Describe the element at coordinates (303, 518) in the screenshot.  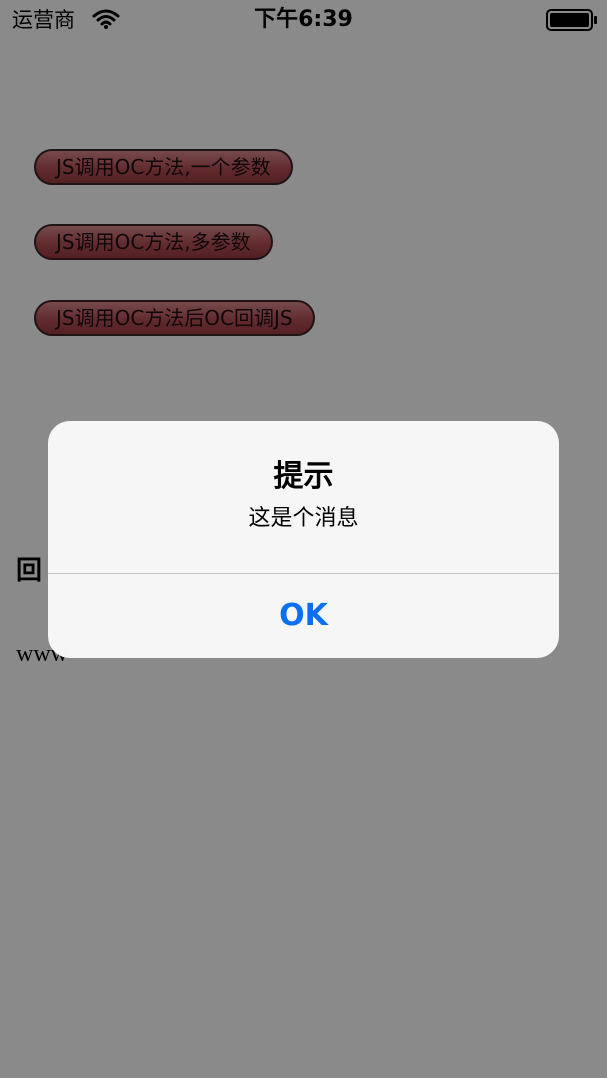
I see `alert-message: 这是个消息` at that location.